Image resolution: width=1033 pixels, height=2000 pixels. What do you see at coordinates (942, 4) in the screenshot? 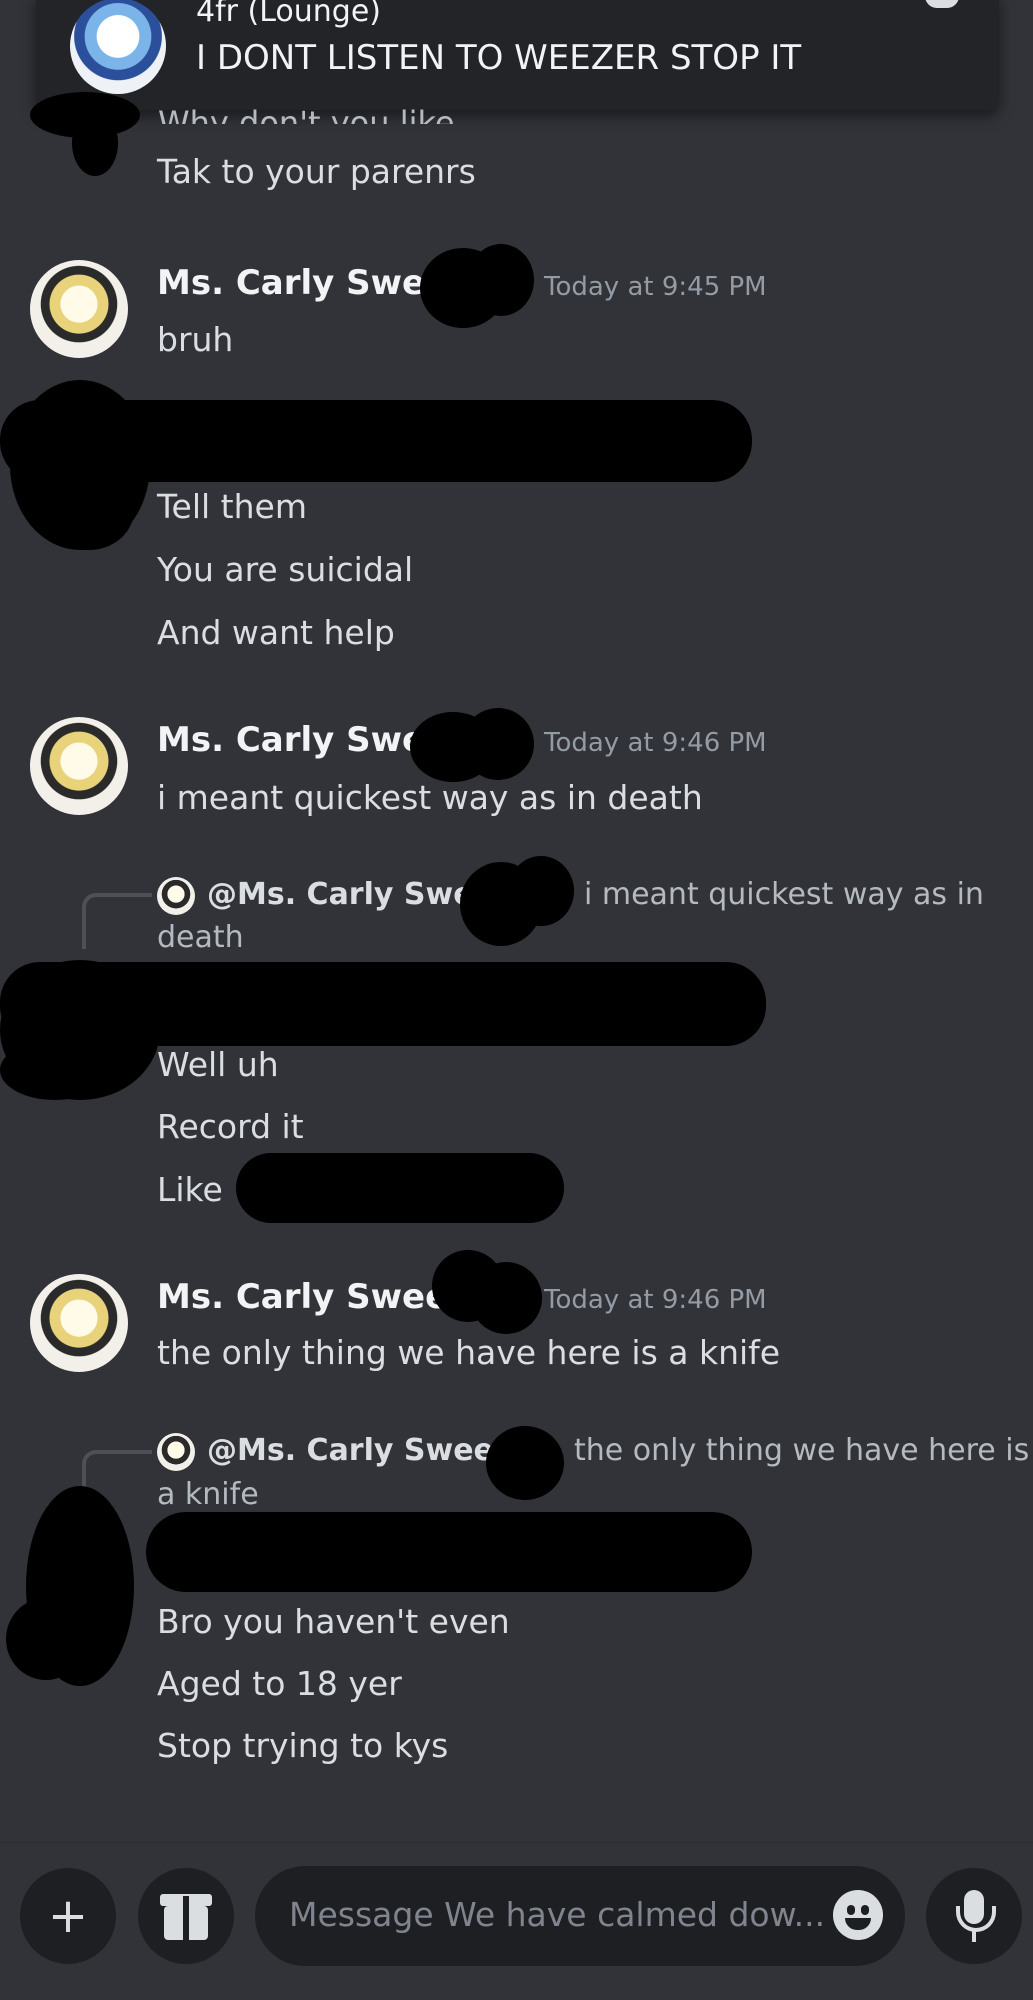
I see `notification-action-icon` at bounding box center [942, 4].